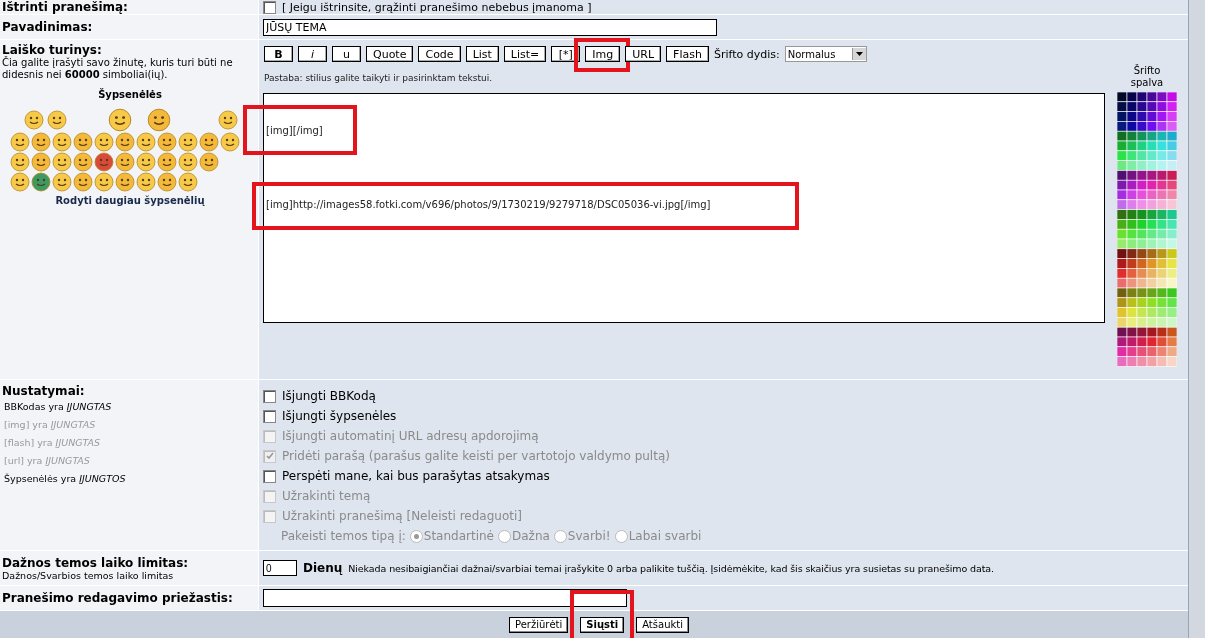  I want to click on limit-note: Niekada nesibaigiančiai dažnai/svarbiai temai įrašykite 0 arba palikite tuščią. Įsidėmėkite, kad šis skaičius yra susietas su pranešimo data., so click(671, 568).